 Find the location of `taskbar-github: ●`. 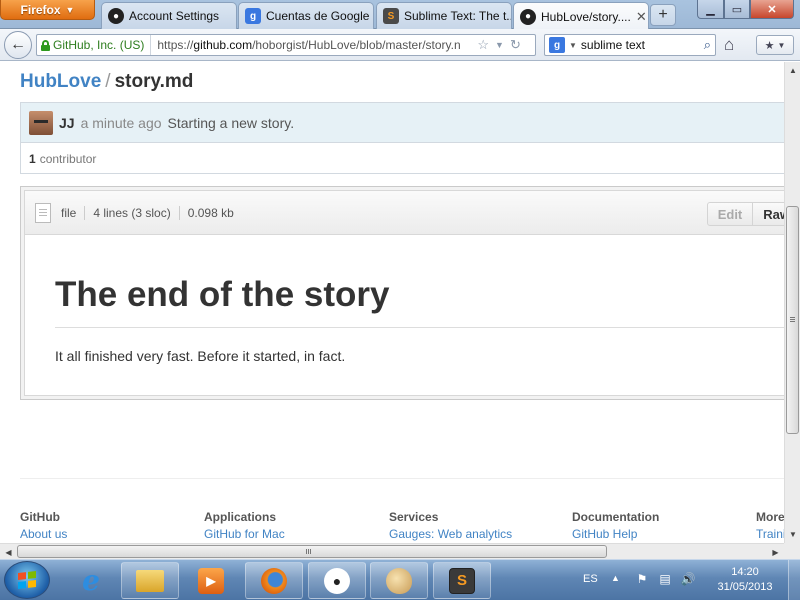

taskbar-github: ● is located at coordinates (337, 580).